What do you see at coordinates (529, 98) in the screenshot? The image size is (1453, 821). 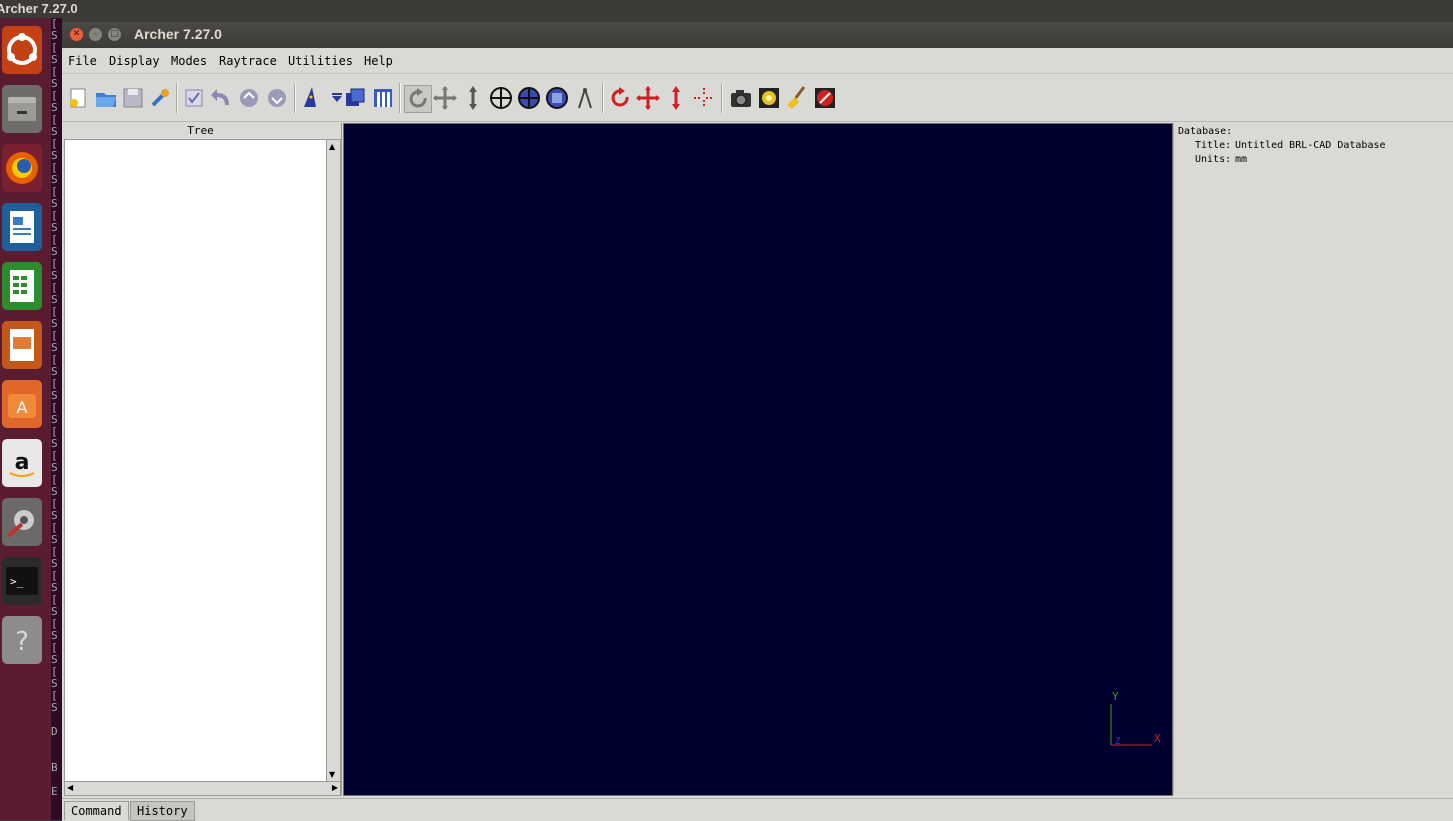 I see `sphere-view-icon` at bounding box center [529, 98].